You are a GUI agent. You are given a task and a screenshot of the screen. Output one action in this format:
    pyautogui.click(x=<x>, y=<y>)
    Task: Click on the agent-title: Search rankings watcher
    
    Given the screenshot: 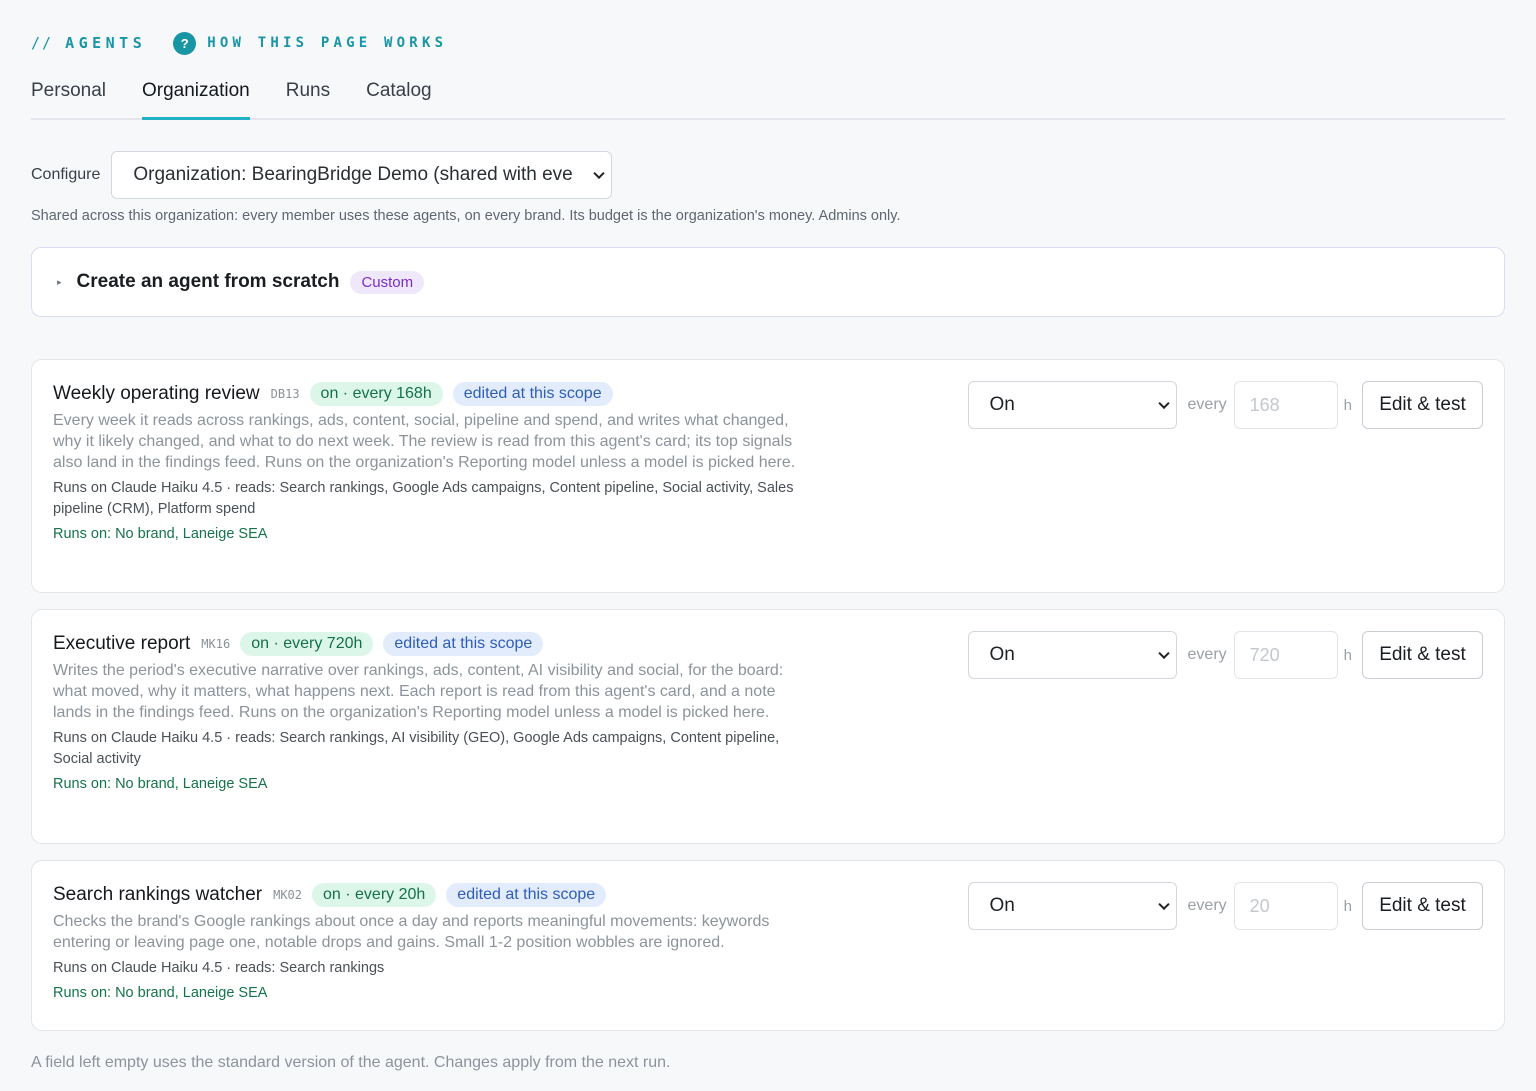 What is the action you would take?
    pyautogui.click(x=158, y=894)
    